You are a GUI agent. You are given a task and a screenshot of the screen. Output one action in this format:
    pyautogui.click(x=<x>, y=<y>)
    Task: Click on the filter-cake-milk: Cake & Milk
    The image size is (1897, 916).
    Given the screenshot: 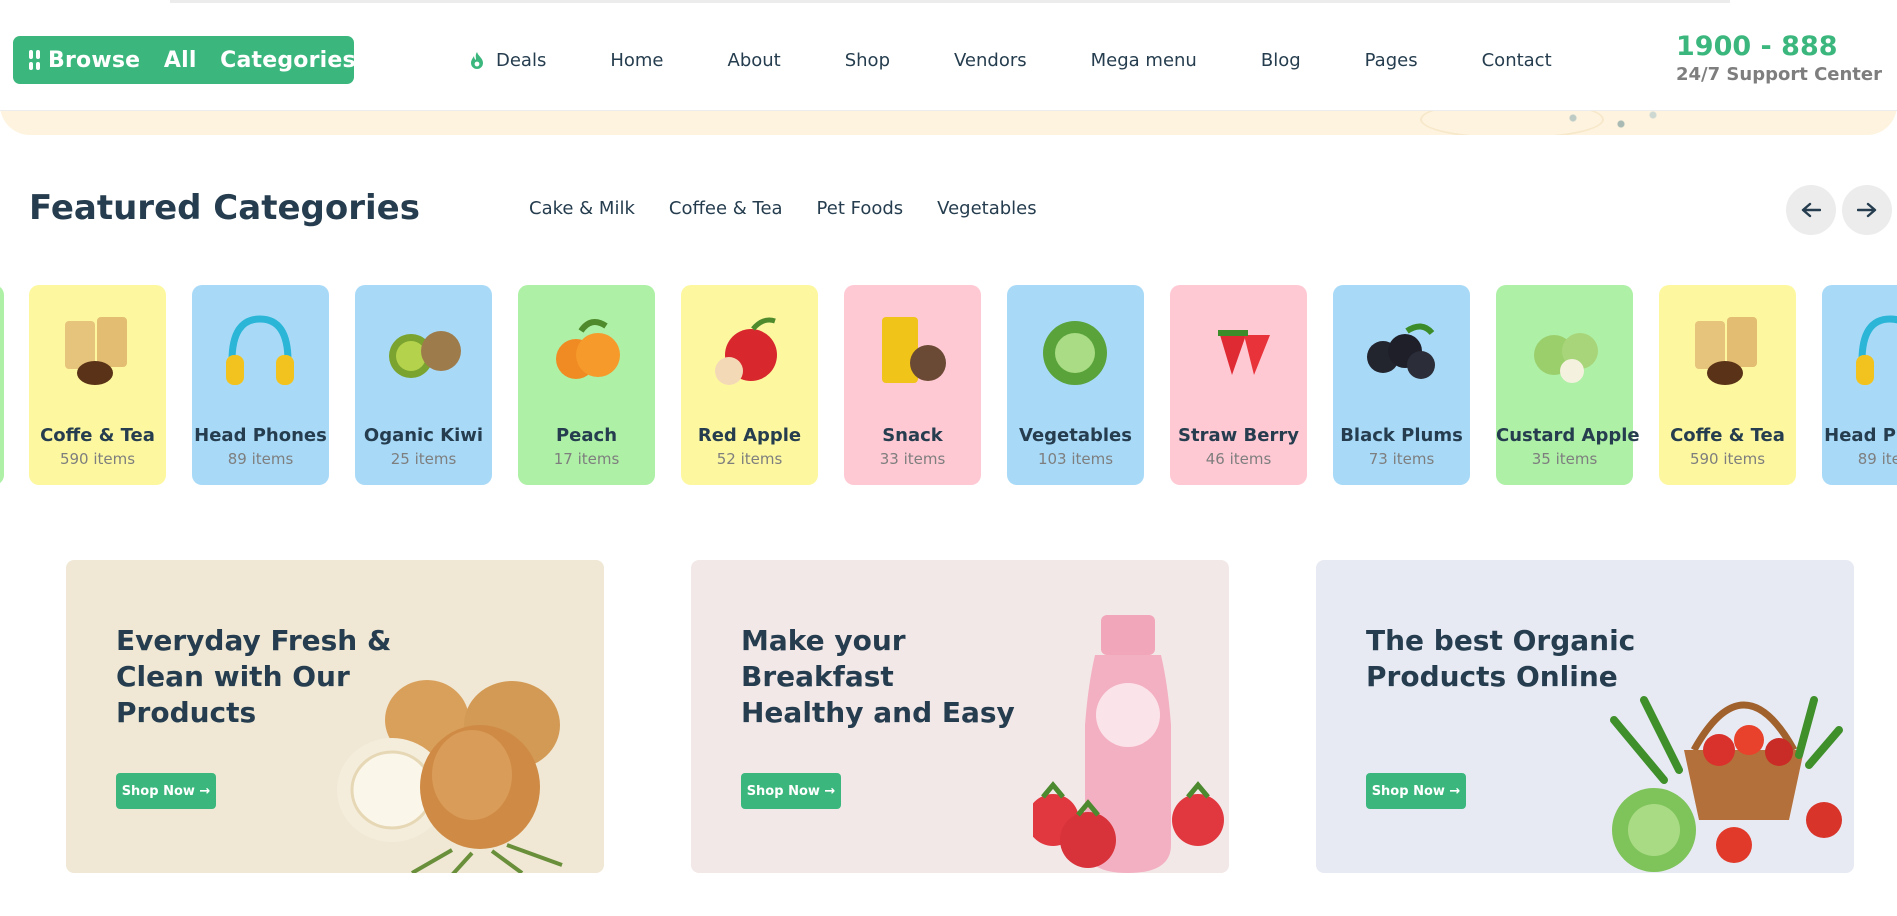 What is the action you would take?
    pyautogui.click(x=582, y=208)
    